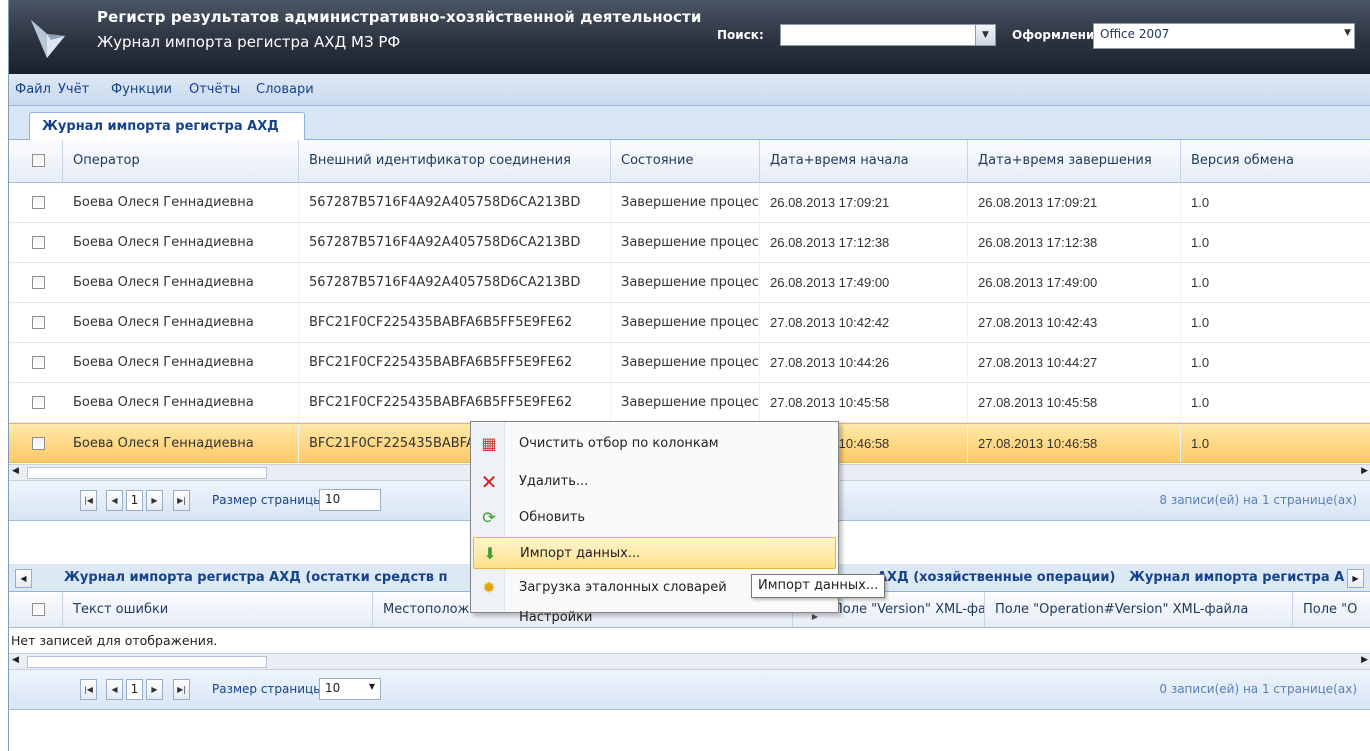  I want to click on header-end-time: Дата+время завершения, so click(1074, 161).